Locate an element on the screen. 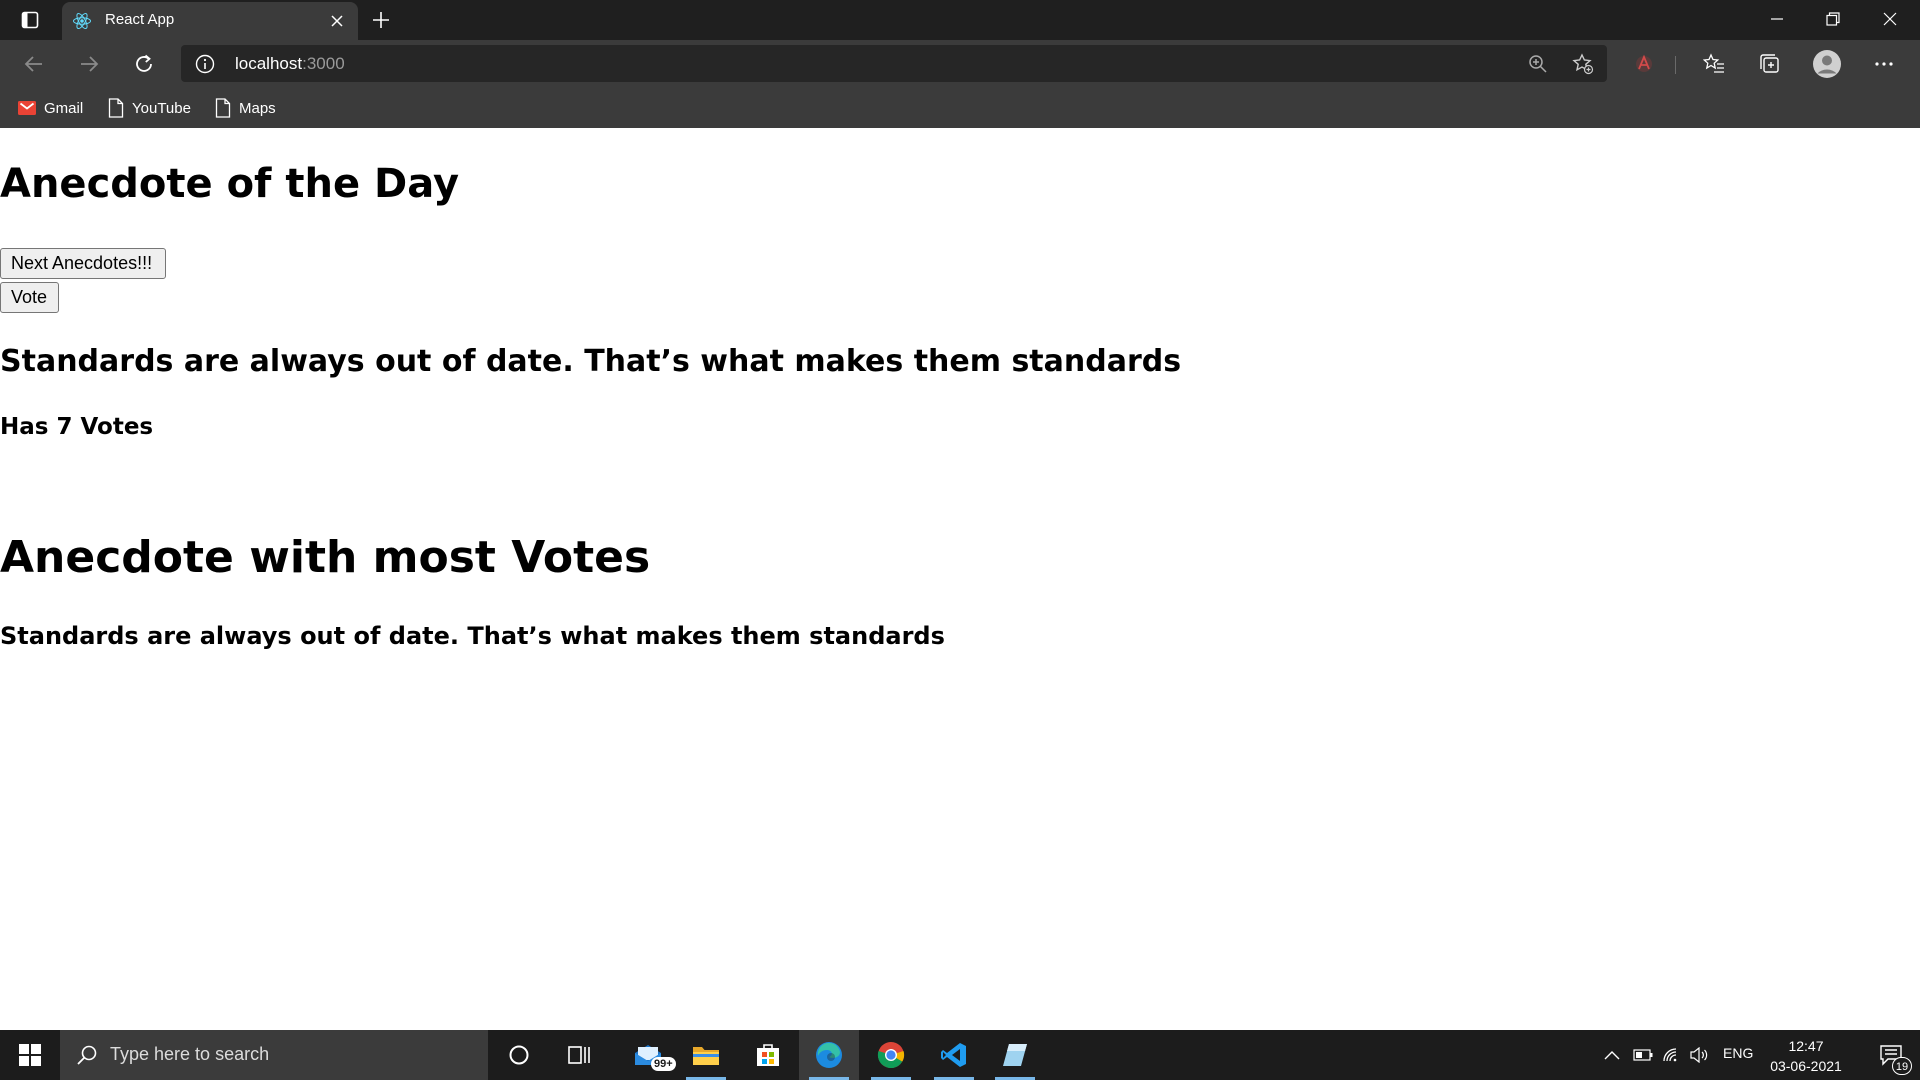 The width and height of the screenshot is (1920, 1080). edge-icon is located at coordinates (829, 1055).